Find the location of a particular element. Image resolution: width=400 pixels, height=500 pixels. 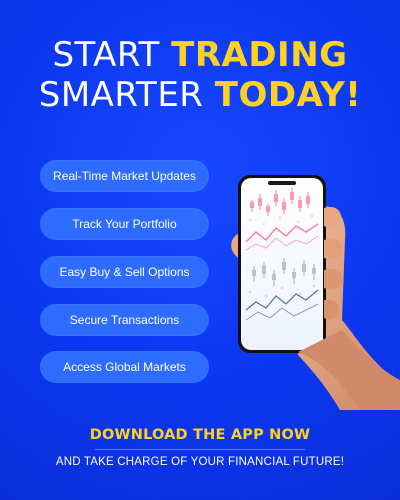

headline-start: START is located at coordinates (106, 55).